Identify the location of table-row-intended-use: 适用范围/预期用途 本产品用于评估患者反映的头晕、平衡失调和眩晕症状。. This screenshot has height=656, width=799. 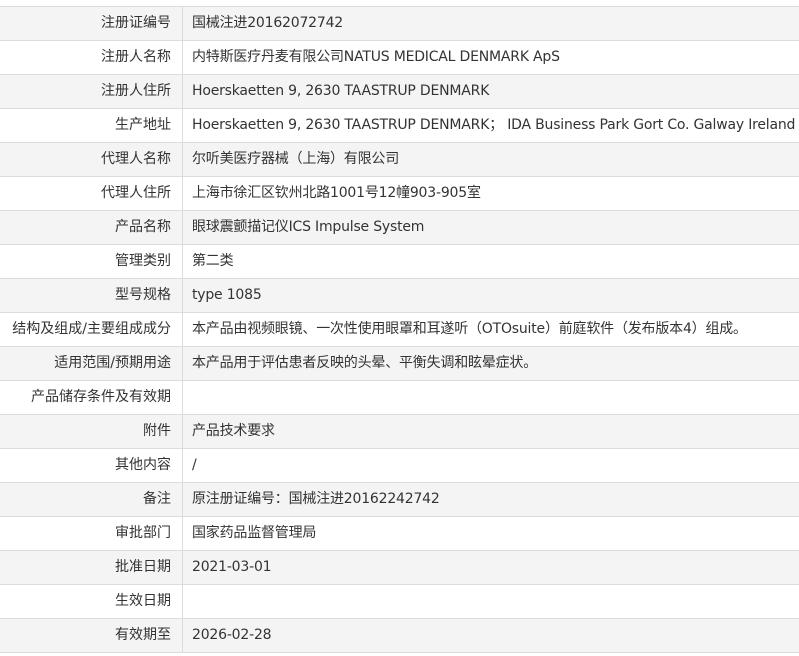
(399, 364).